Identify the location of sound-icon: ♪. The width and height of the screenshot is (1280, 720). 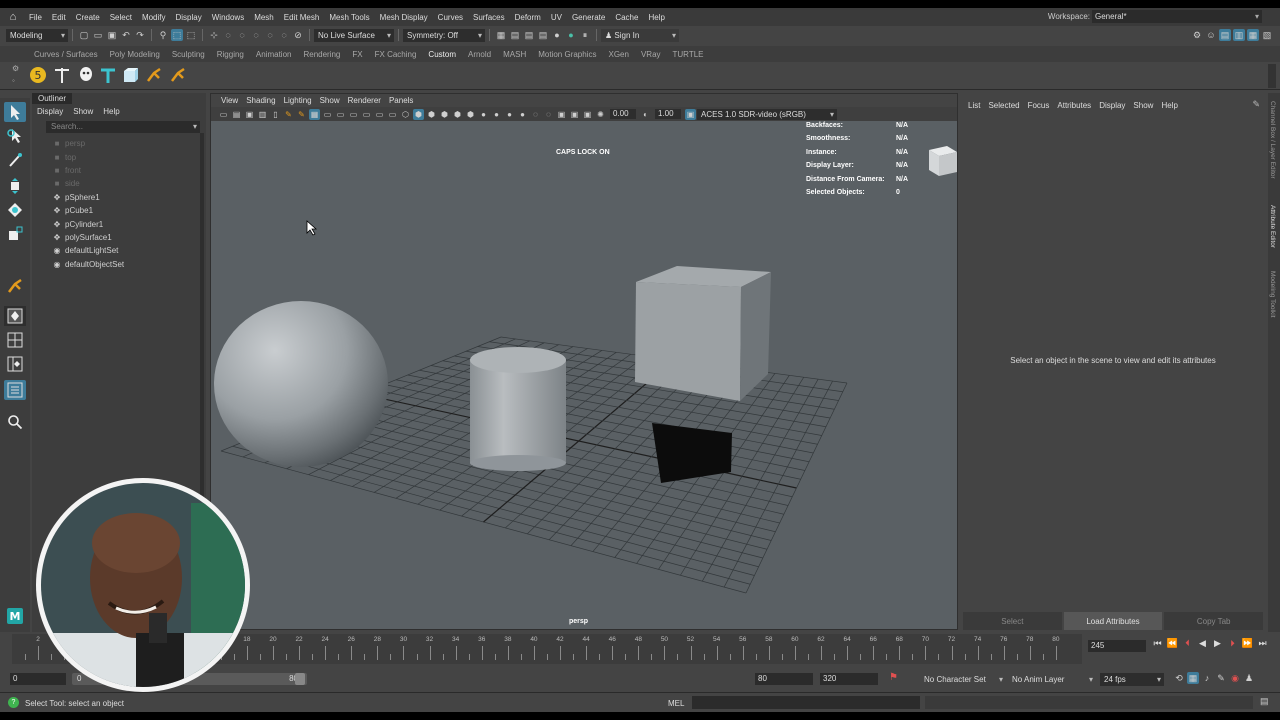
(1207, 678).